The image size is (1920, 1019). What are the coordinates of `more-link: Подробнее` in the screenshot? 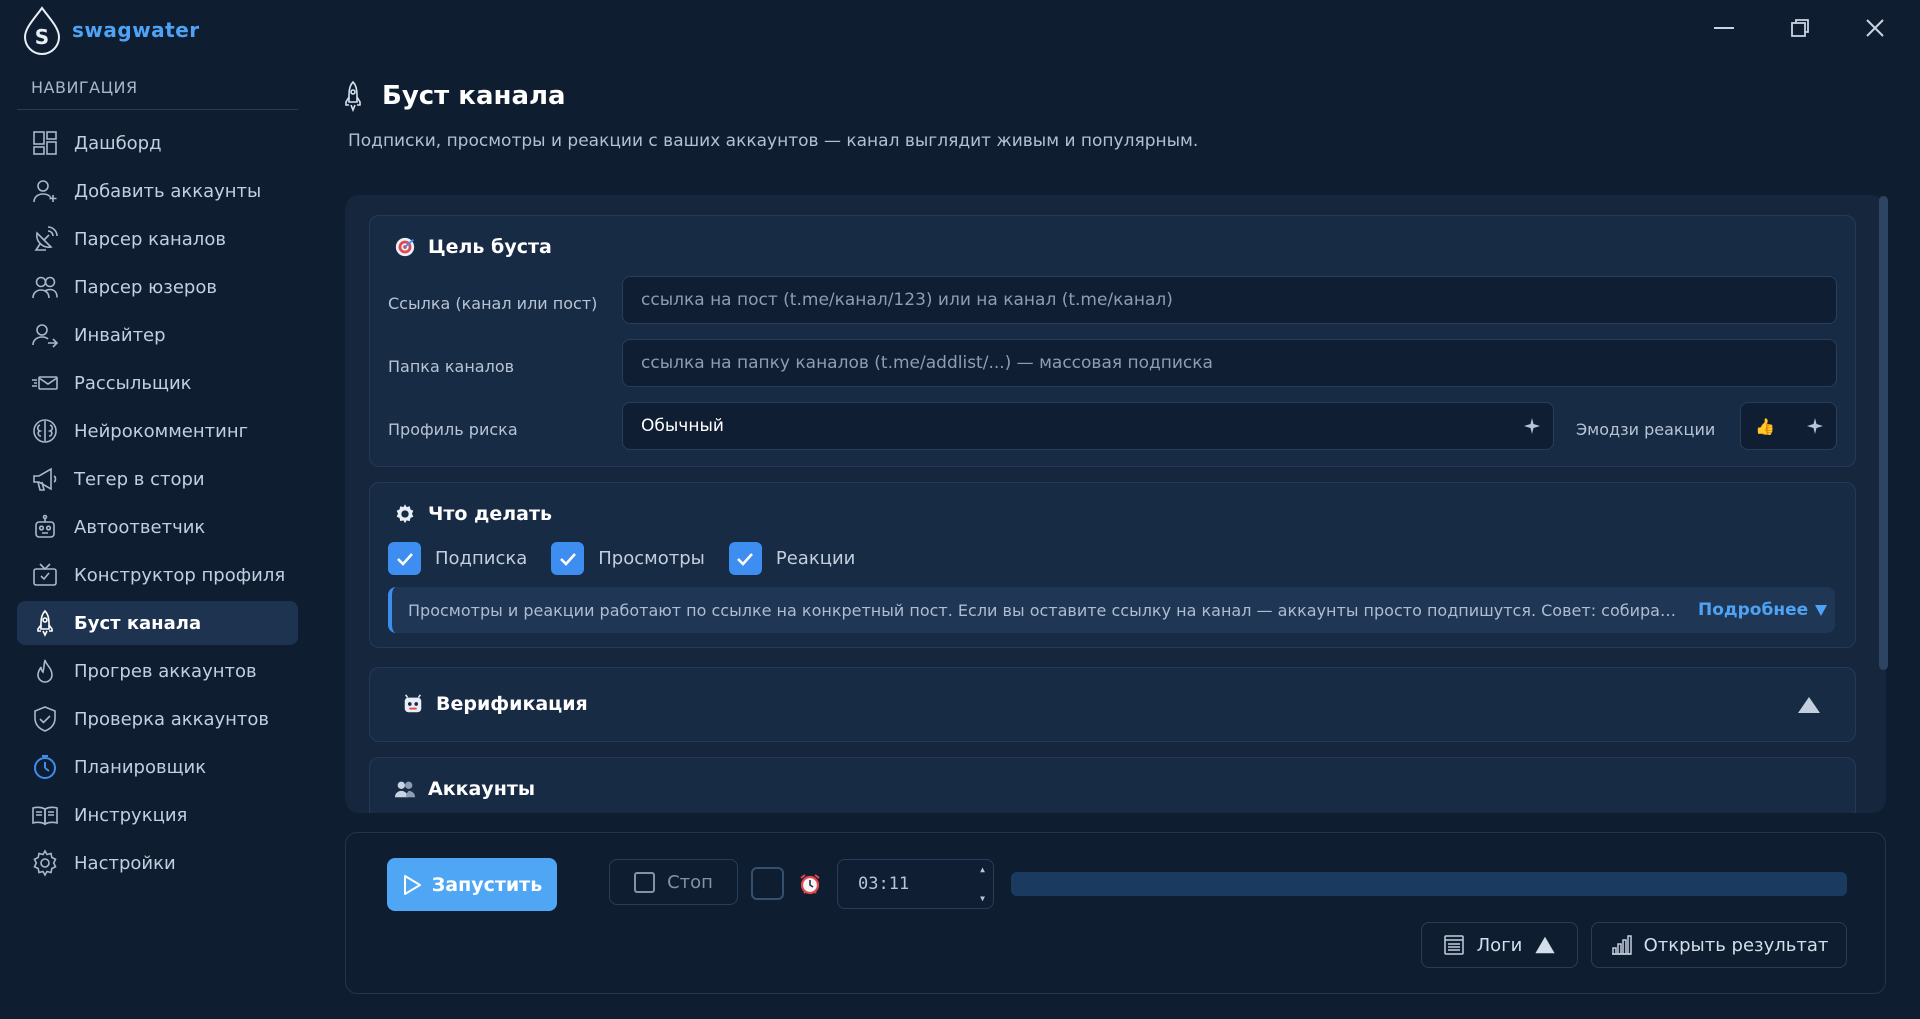 It's located at (1763, 610).